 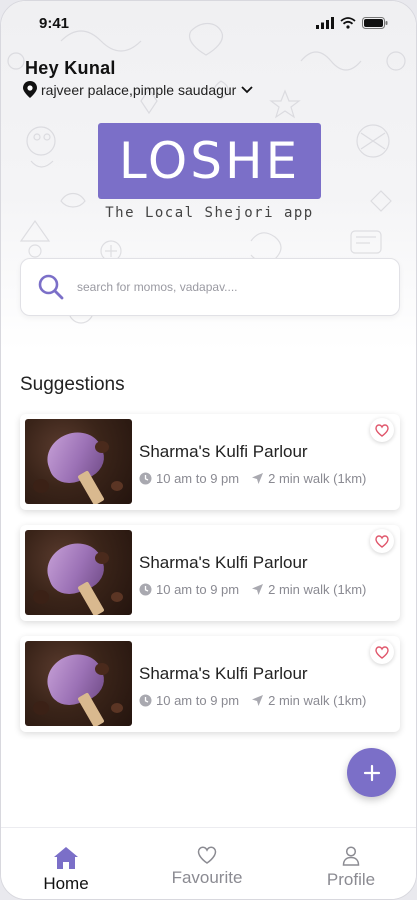 What do you see at coordinates (207, 877) in the screenshot?
I see `nav-favourite-label: Favourite` at bounding box center [207, 877].